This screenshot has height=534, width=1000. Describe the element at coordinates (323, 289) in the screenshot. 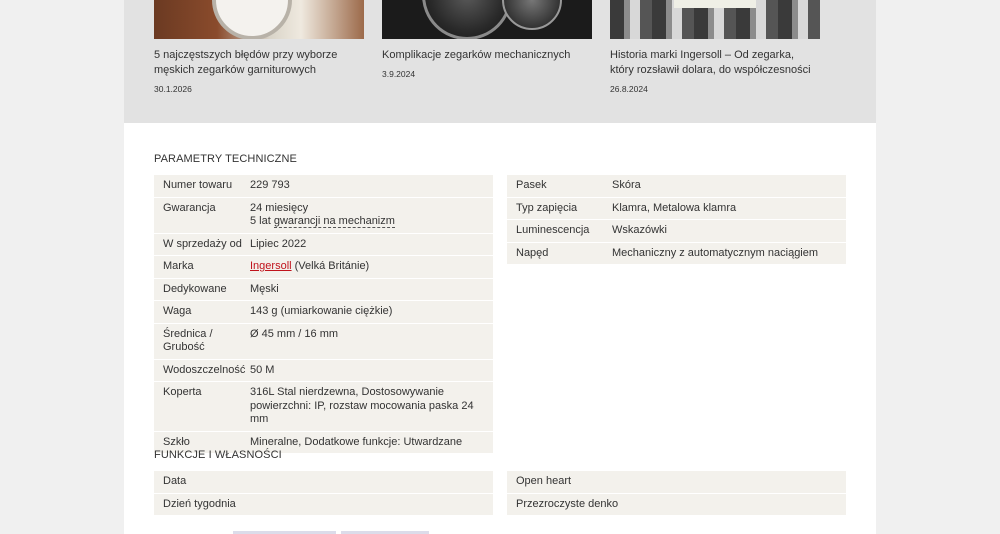

I see `spec-row: Dedykowane Męski` at that location.